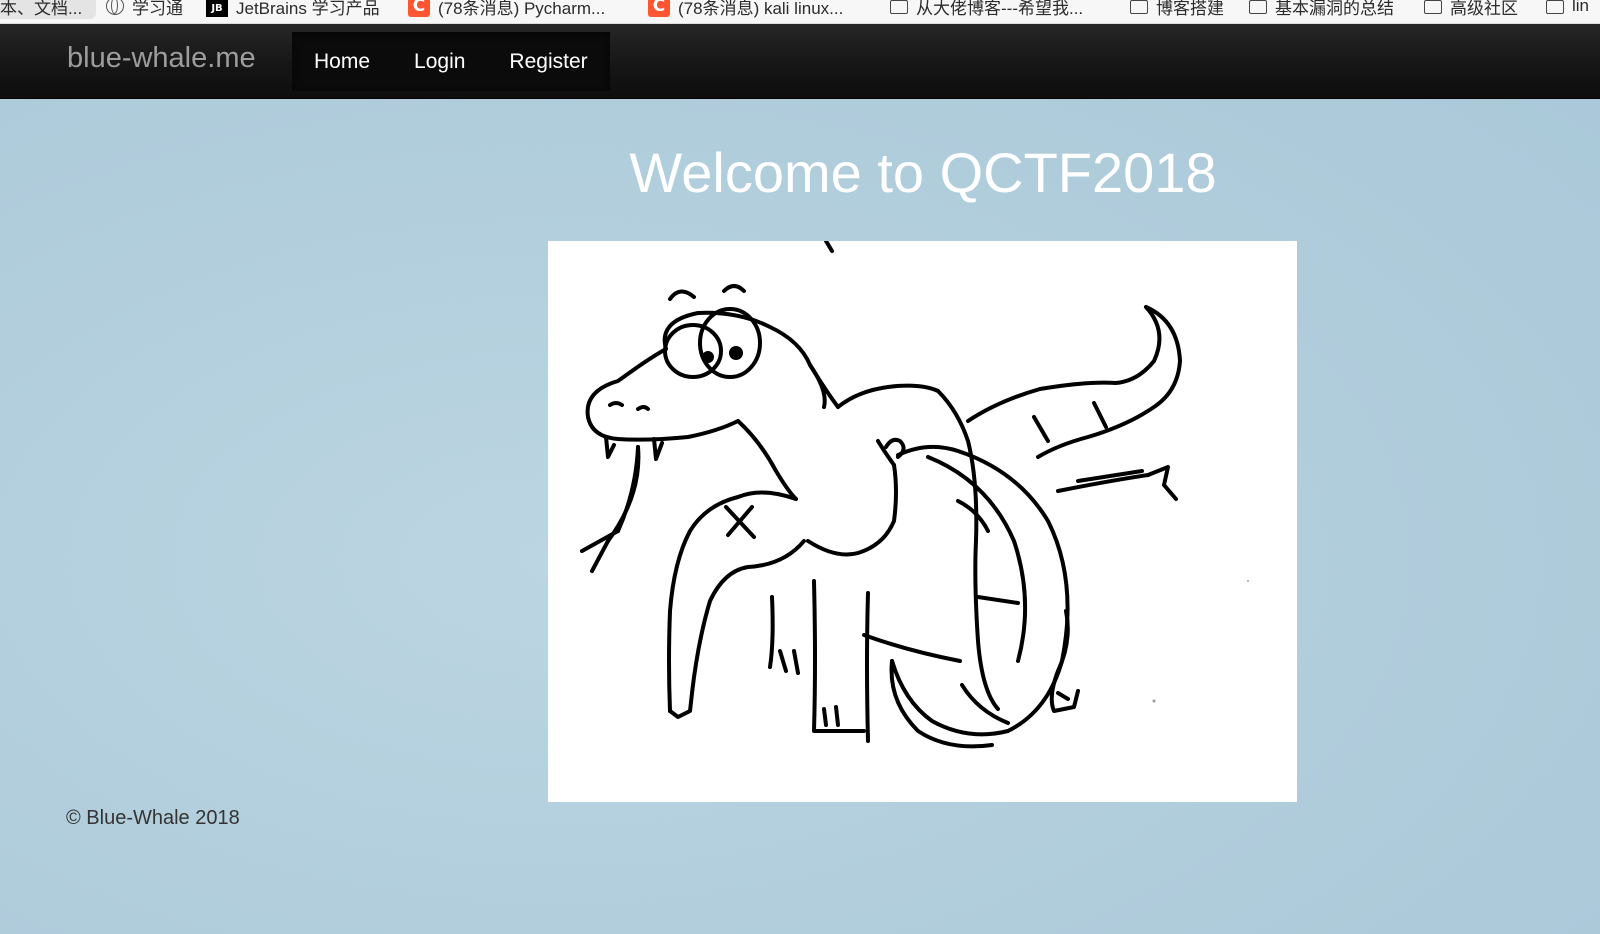 This screenshot has height=934, width=1600. Describe the element at coordinates (1484, 9) in the screenshot. I see `bookmark-label: 高级社区` at that location.